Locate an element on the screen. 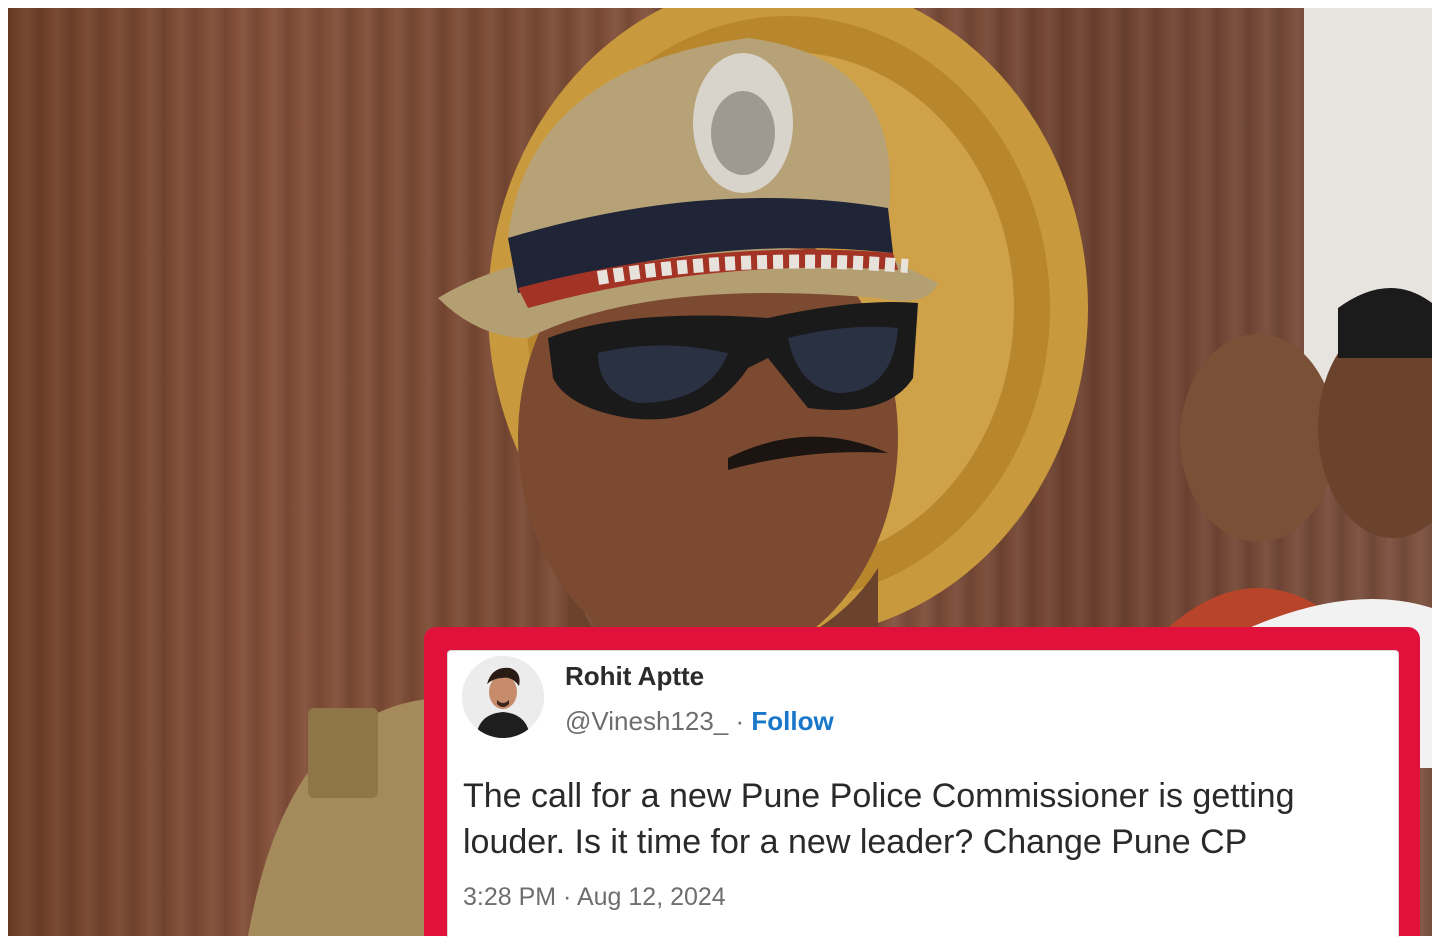  tweet-timestamp: 3:28 PM · Aug 12, 2024 is located at coordinates (594, 897).